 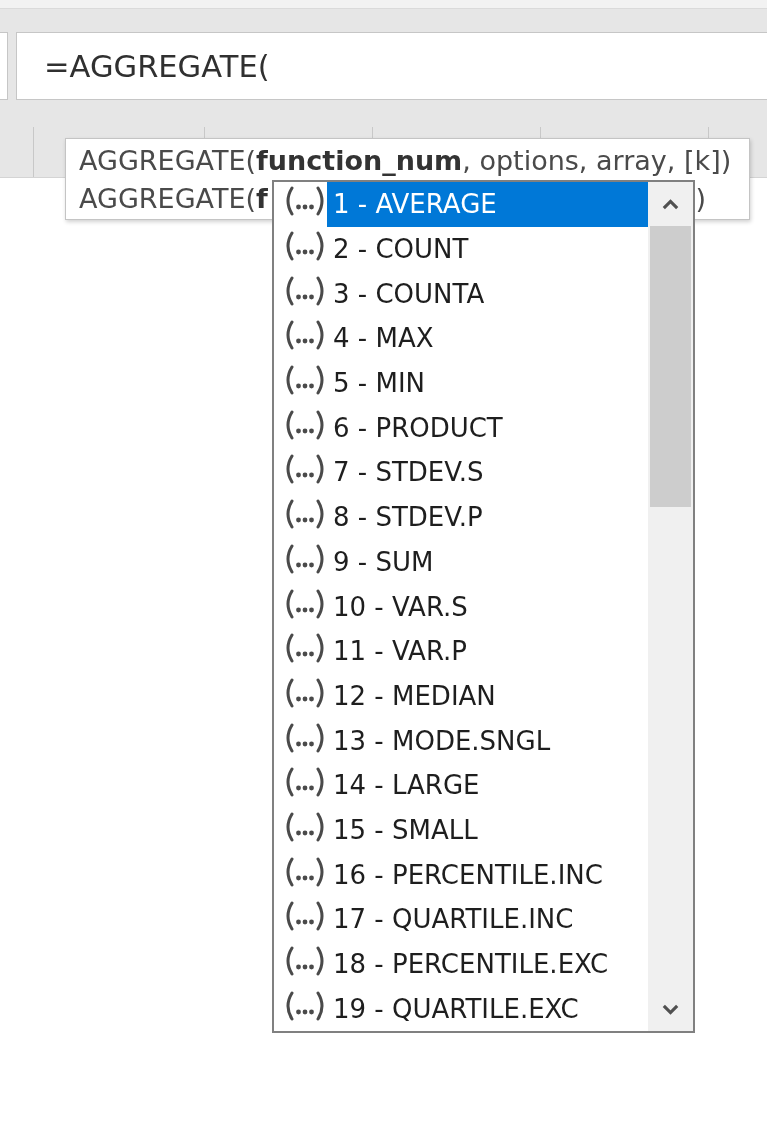 What do you see at coordinates (487, 562) in the screenshot?
I see `function-option: 9 - SUM` at bounding box center [487, 562].